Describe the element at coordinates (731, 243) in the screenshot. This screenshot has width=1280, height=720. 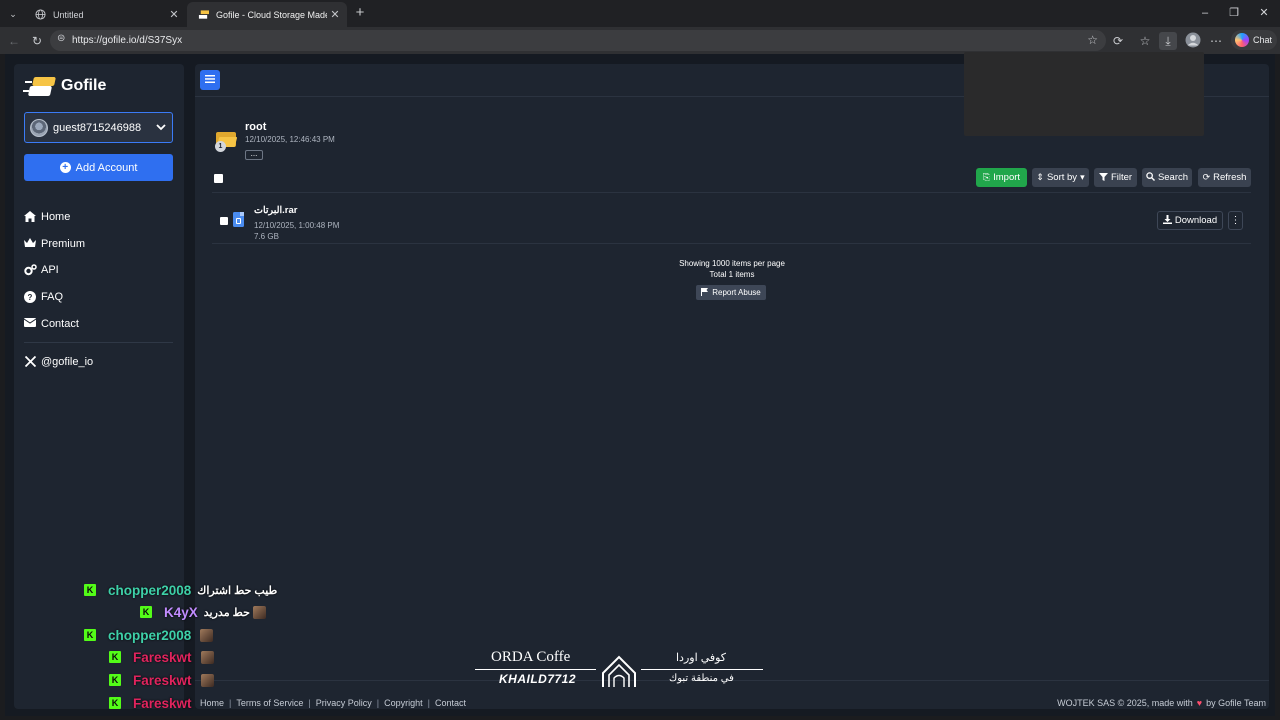
I see `row-divider` at that location.